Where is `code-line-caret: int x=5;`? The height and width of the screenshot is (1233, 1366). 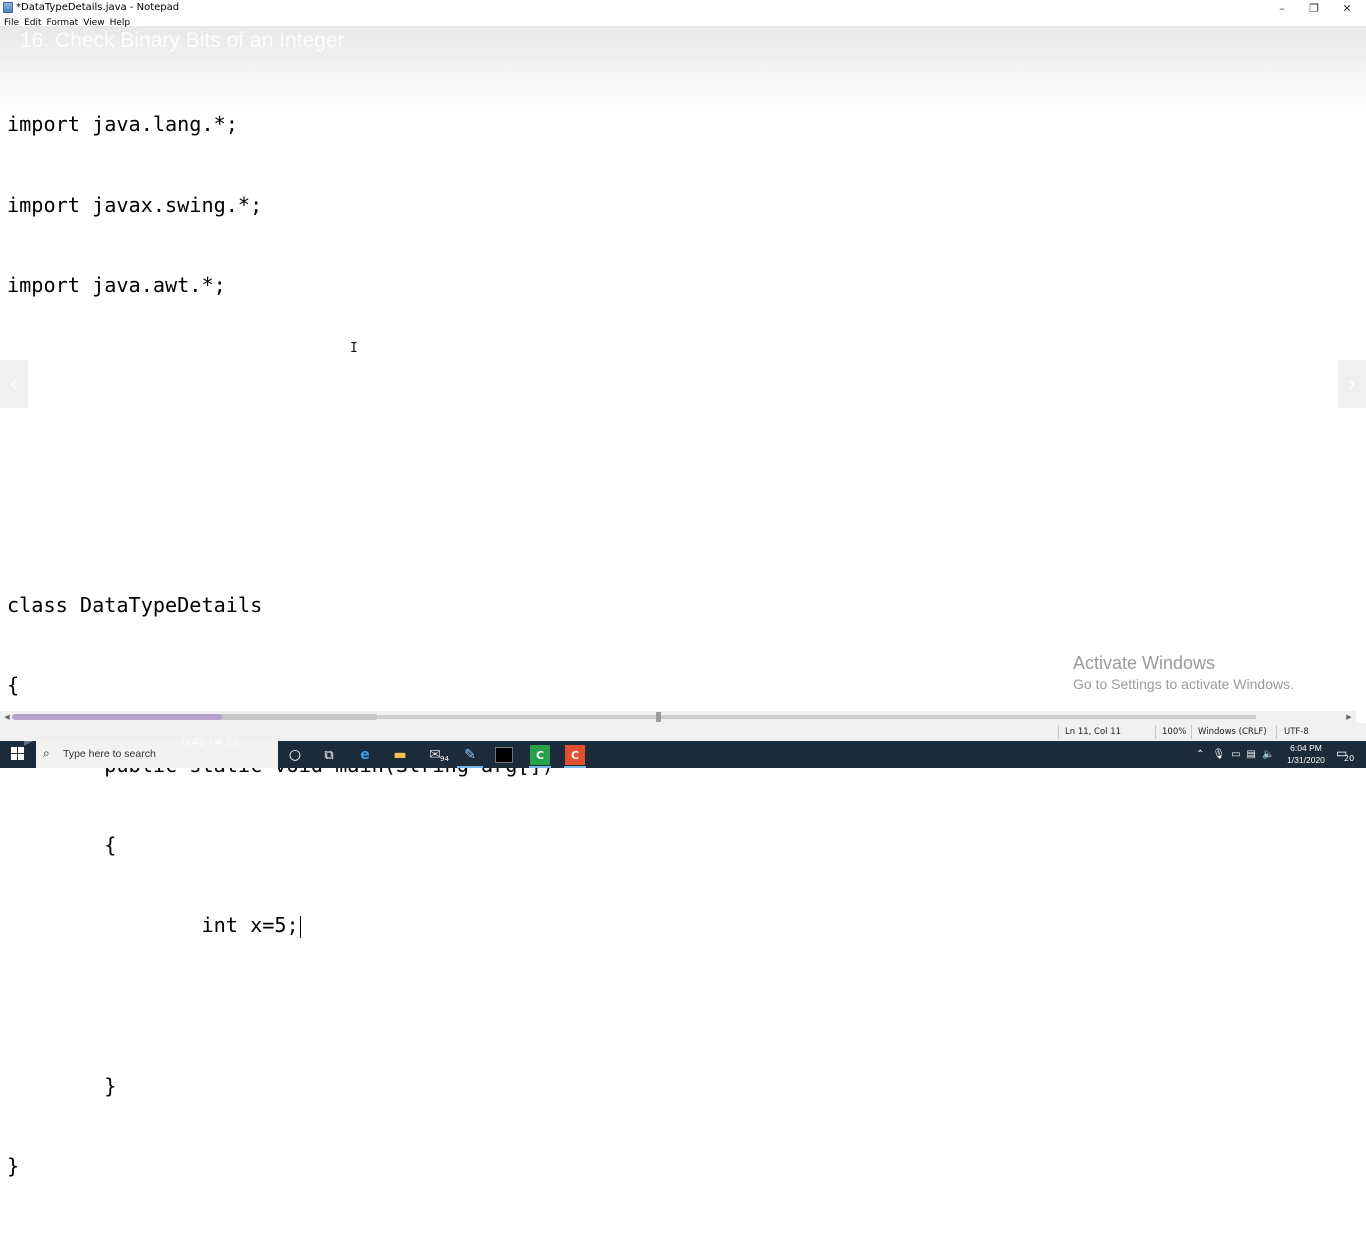 code-line-caret: int x=5; is located at coordinates (280, 925).